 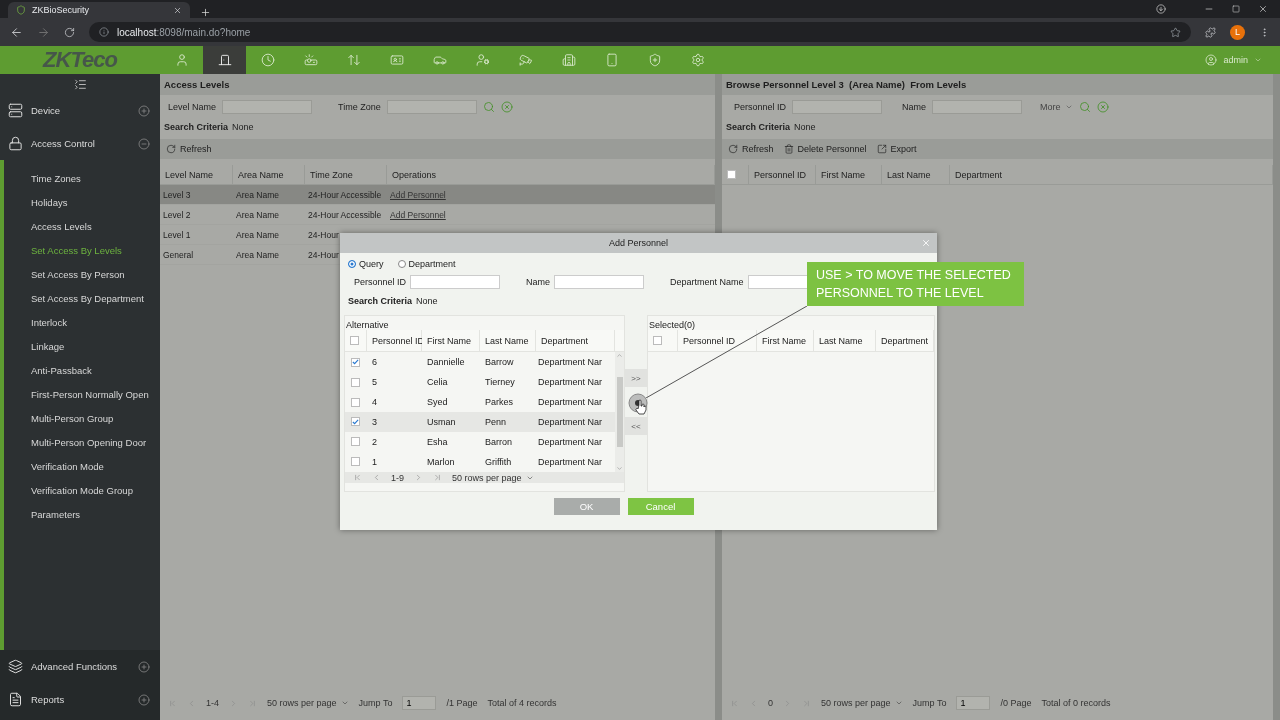 I want to click on table-cell-text: 5, so click(x=374, y=383).